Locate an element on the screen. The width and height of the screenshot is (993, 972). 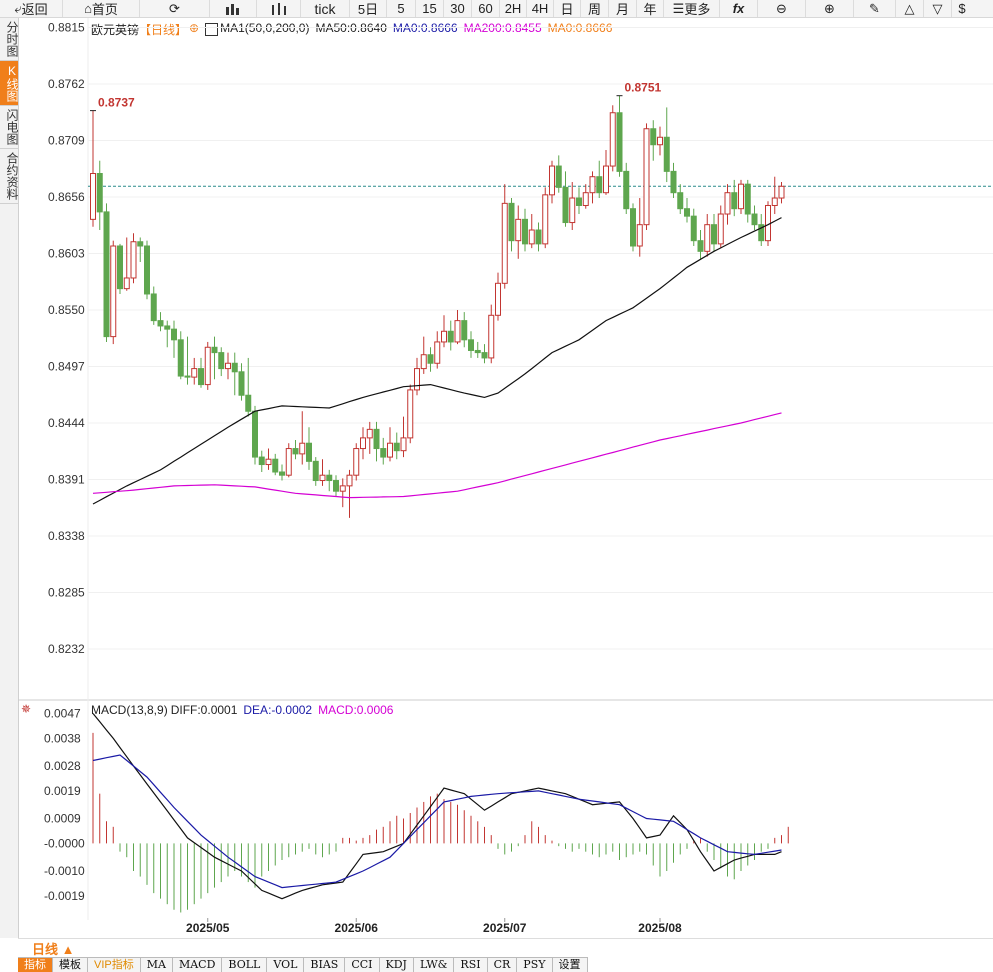
indicator-tab-12: CR is located at coordinates (503, 965).